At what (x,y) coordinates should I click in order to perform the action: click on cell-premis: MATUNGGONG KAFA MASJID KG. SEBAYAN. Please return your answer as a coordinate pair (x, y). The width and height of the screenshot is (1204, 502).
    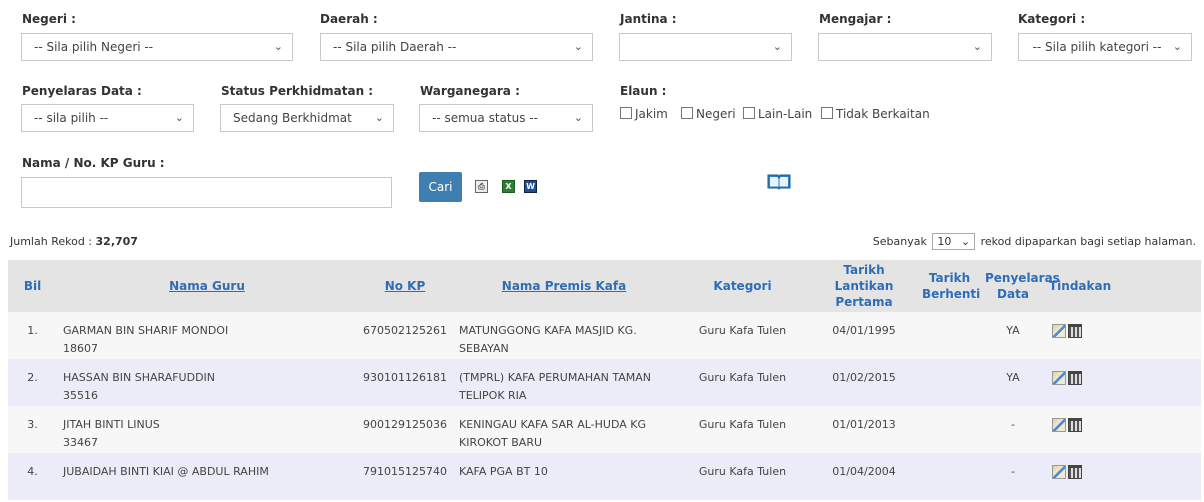
    Looking at the image, I should click on (548, 339).